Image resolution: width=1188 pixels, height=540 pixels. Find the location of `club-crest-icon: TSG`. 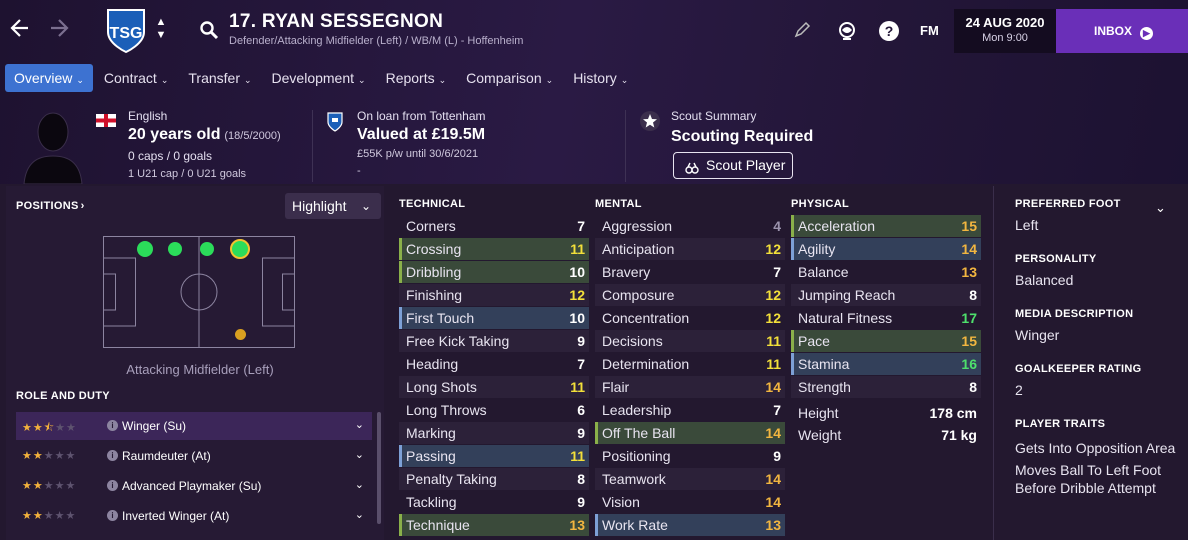

club-crest-icon: TSG is located at coordinates (126, 31).